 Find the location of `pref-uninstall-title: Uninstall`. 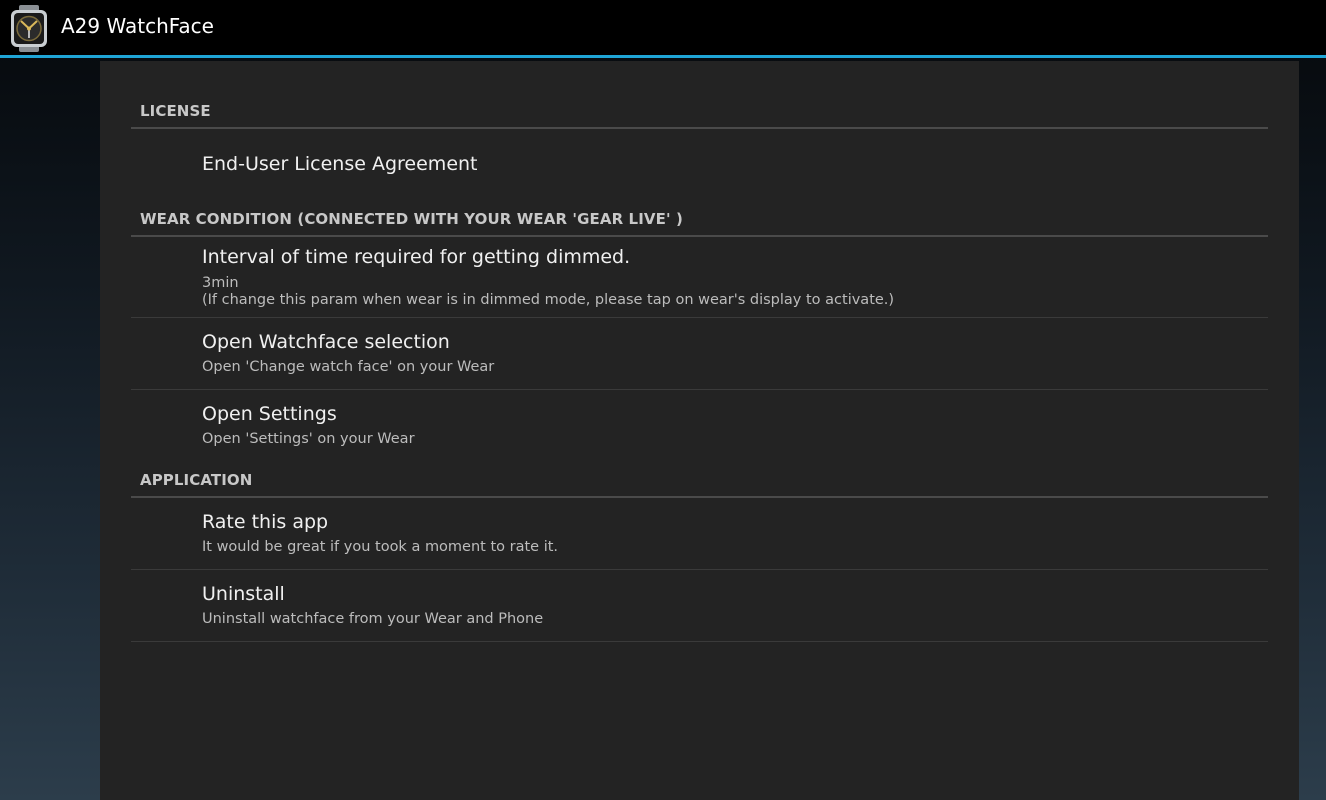

pref-uninstall-title: Uninstall is located at coordinates (243, 594).